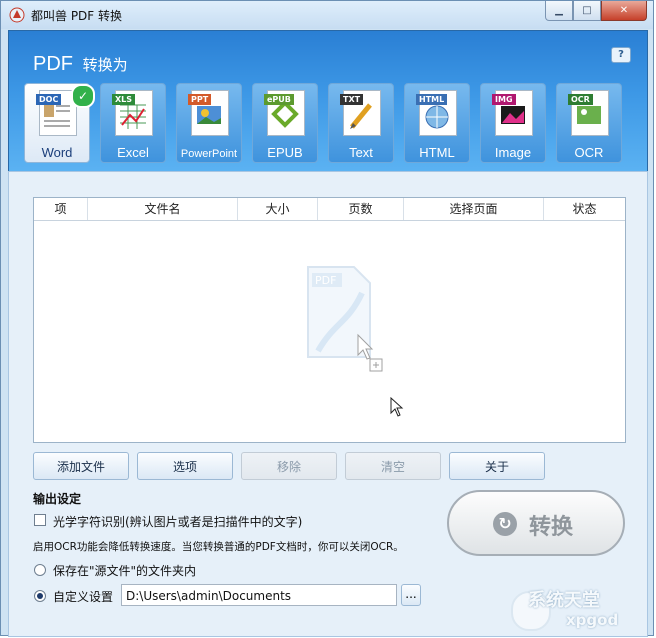  I want to click on ocr-checkbox-label: 光学字符识别(辨认图片或者是扫描件中的文字), so click(177, 521).